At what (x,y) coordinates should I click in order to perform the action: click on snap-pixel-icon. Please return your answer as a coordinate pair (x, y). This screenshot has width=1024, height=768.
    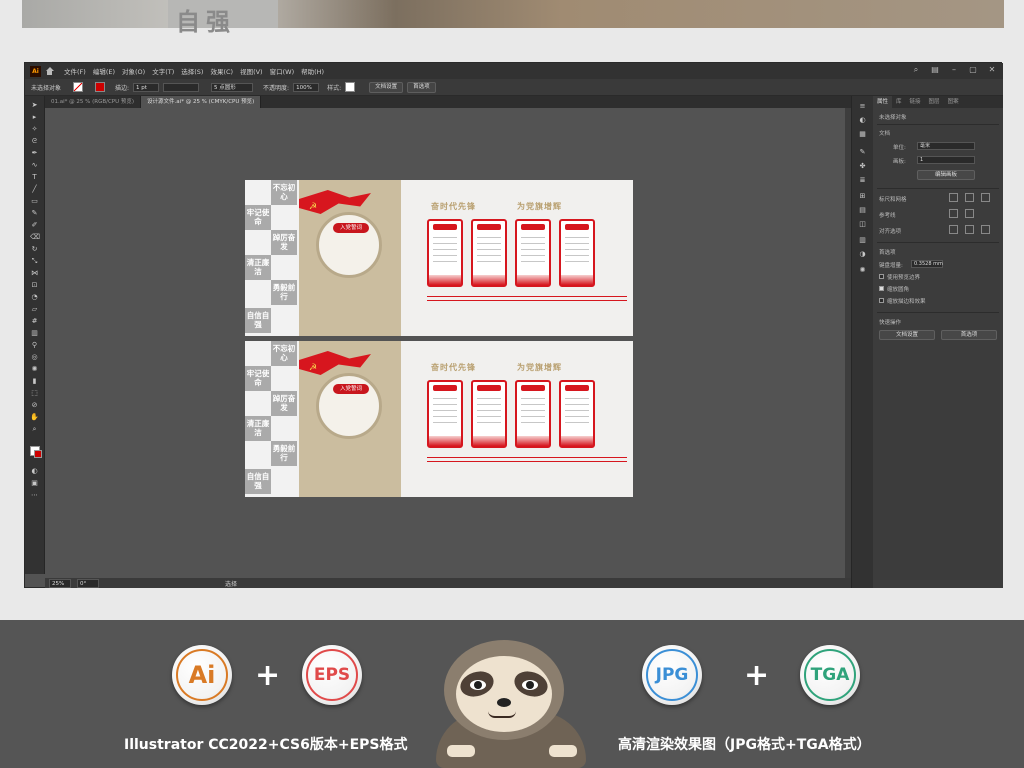
    Looking at the image, I should click on (969, 229).